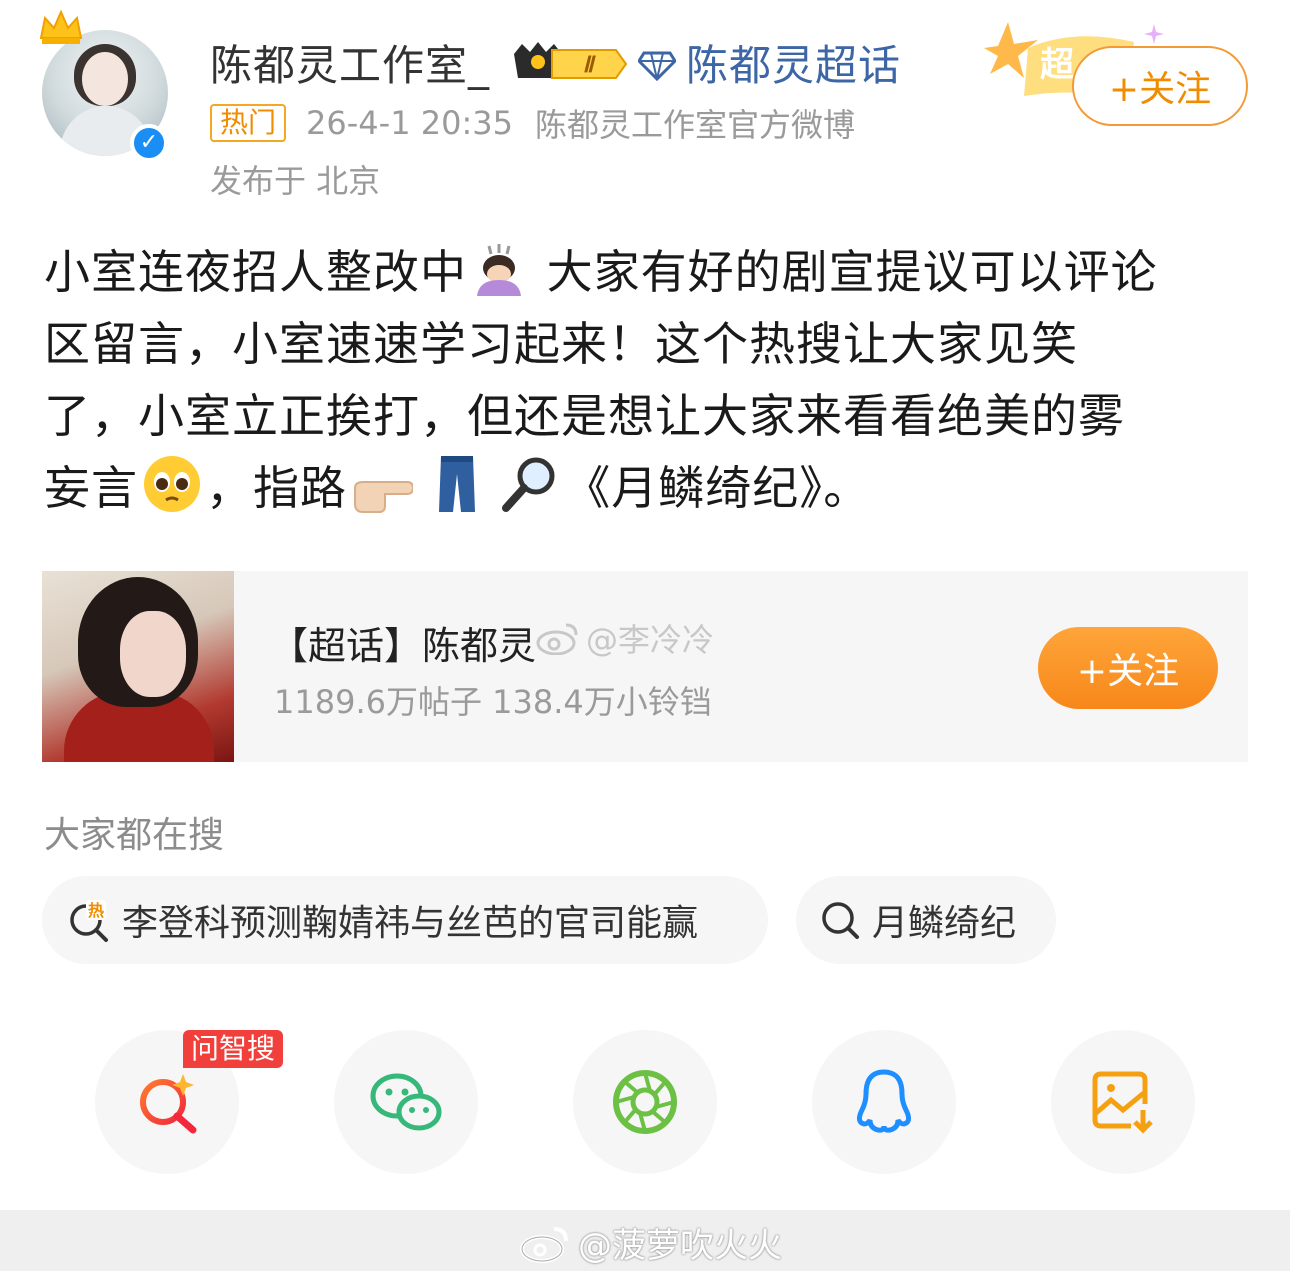 The image size is (1290, 1271). I want to click on save-image-icon, so click(1122, 1102).